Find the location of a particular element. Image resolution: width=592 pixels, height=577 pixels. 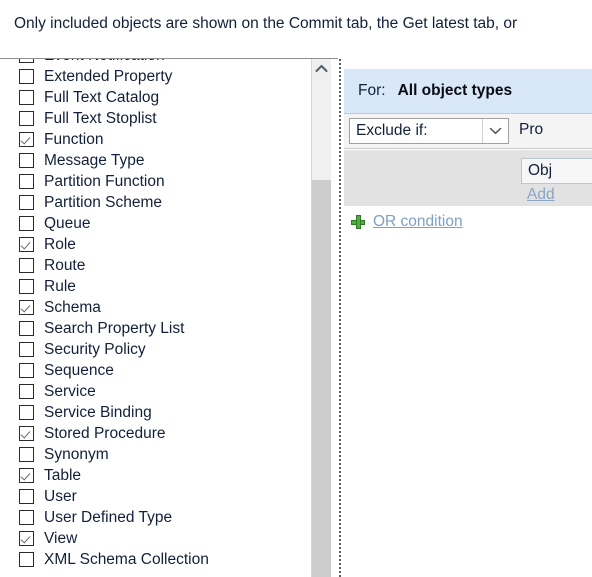

list-item: Message Type is located at coordinates (155, 160).